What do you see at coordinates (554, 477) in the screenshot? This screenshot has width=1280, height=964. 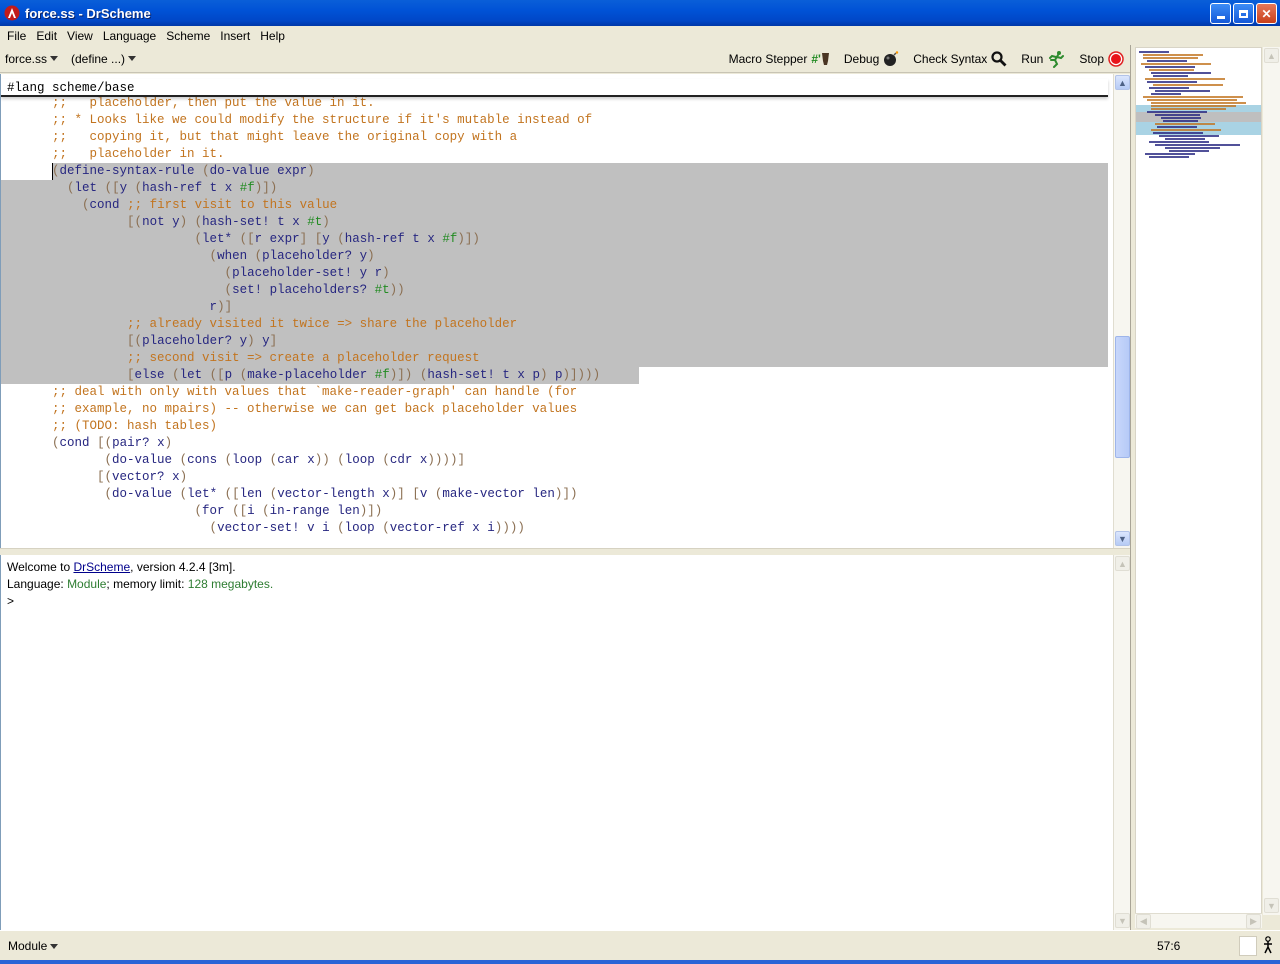 I see `code-line: [(vector? x)` at bounding box center [554, 477].